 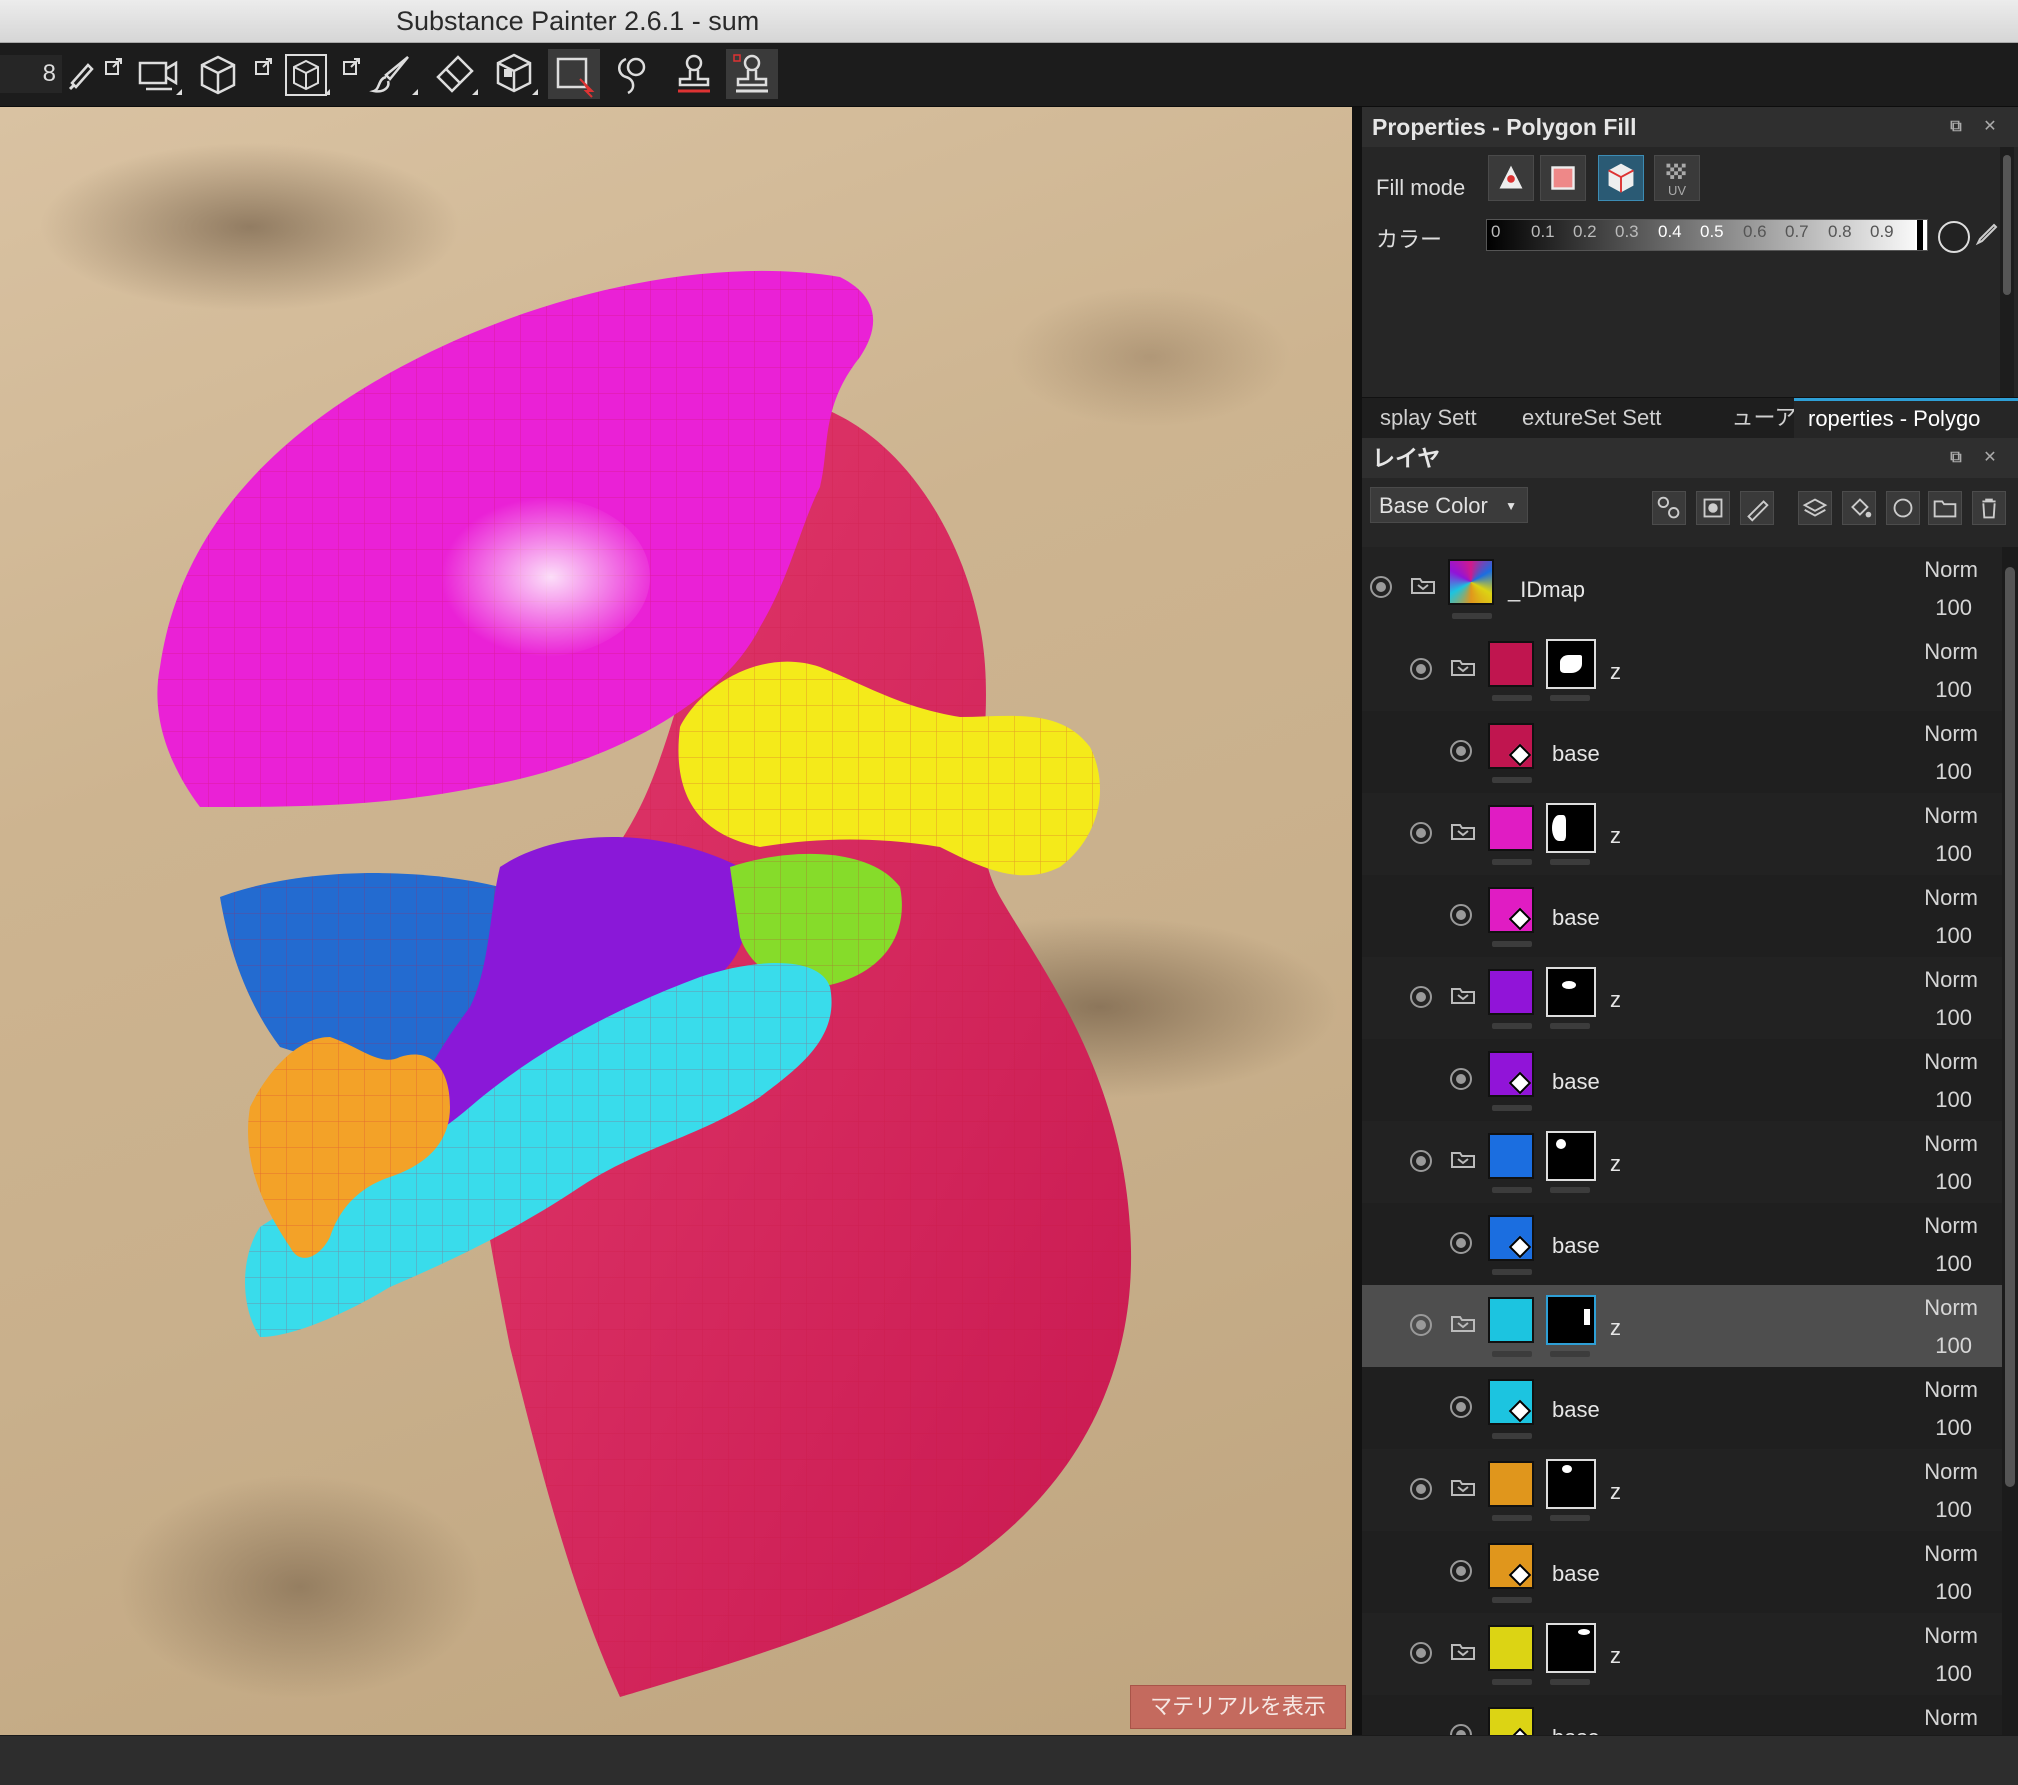 What do you see at coordinates (1682, 1715) in the screenshot?
I see `layer-row: base Norm` at bounding box center [1682, 1715].